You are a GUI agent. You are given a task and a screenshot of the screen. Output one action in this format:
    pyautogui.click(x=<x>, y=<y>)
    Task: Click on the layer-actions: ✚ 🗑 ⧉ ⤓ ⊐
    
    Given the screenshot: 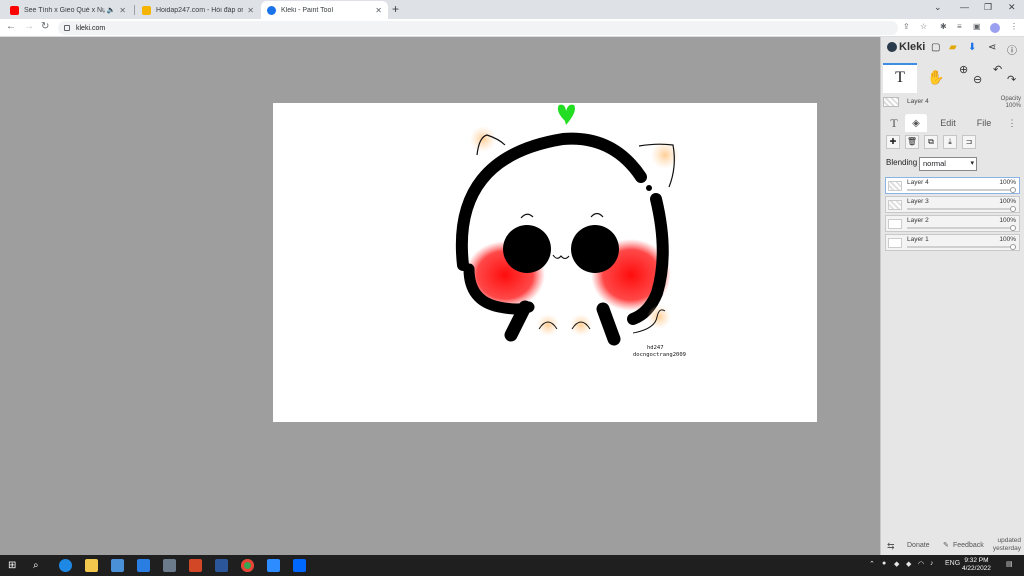 What is the action you would take?
    pyautogui.click(x=952, y=143)
    